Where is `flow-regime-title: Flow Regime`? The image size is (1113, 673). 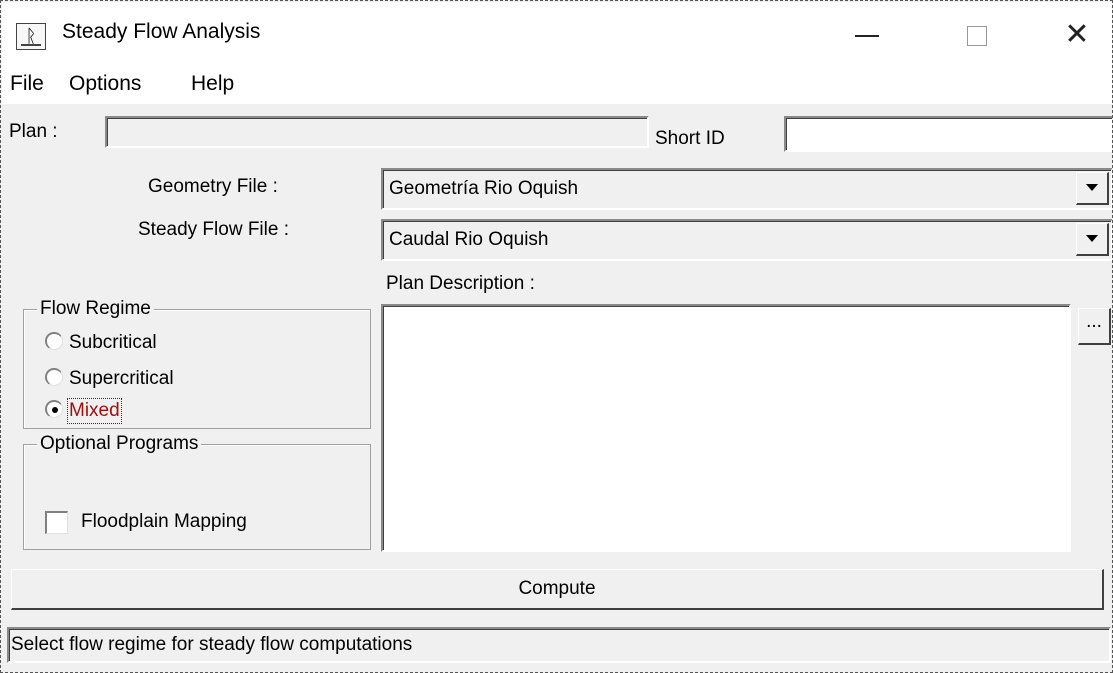
flow-regime-title: Flow Regime is located at coordinates (95, 309).